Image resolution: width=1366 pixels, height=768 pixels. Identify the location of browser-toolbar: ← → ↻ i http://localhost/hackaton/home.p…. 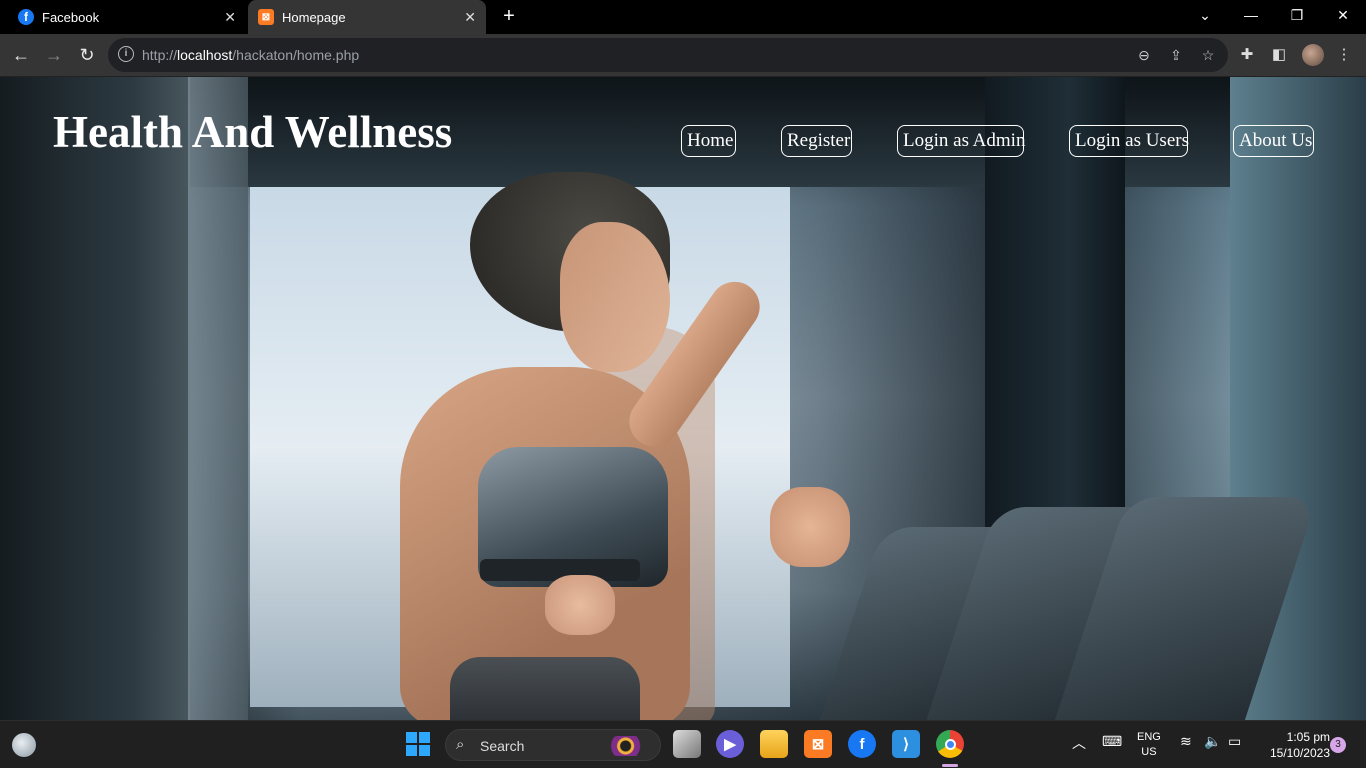
(683, 55).